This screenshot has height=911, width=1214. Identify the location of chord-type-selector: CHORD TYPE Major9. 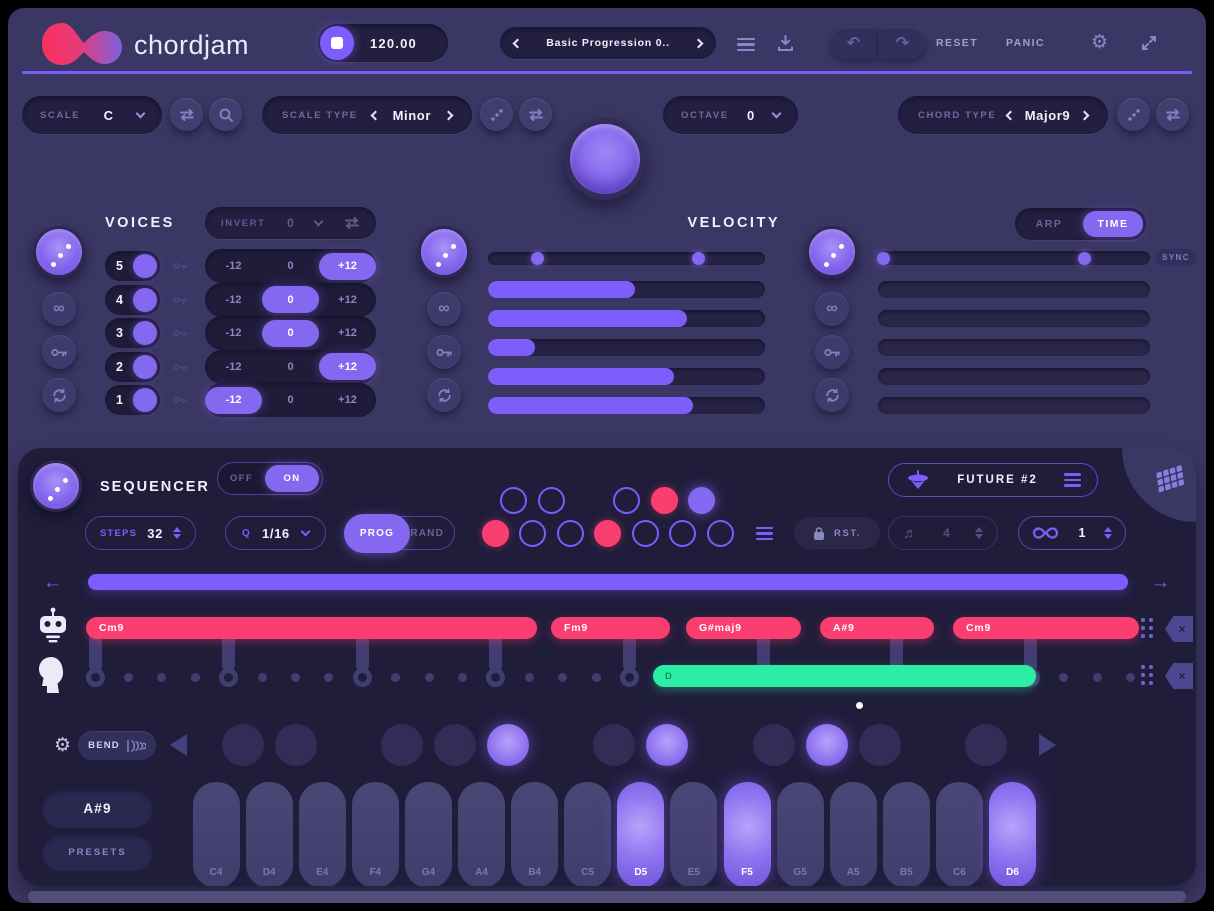
(1003, 115).